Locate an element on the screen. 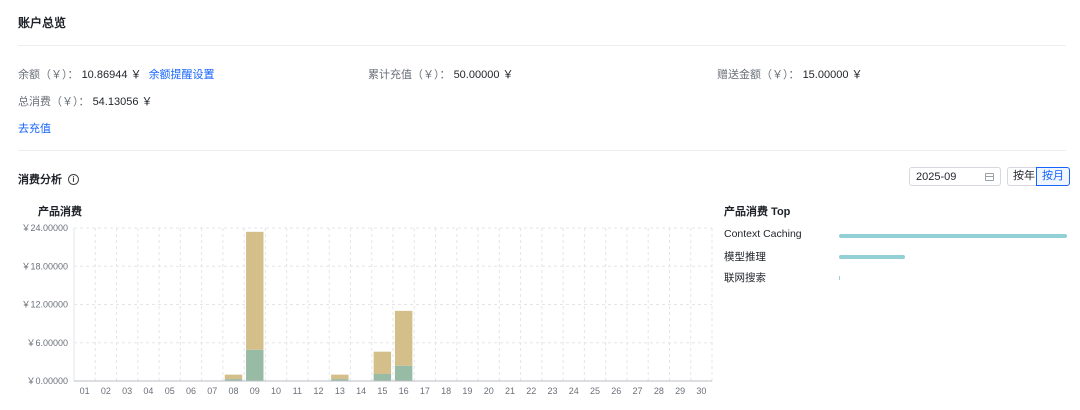 This screenshot has height=410, width=1080. x-tick-label: 29 is located at coordinates (680, 391).